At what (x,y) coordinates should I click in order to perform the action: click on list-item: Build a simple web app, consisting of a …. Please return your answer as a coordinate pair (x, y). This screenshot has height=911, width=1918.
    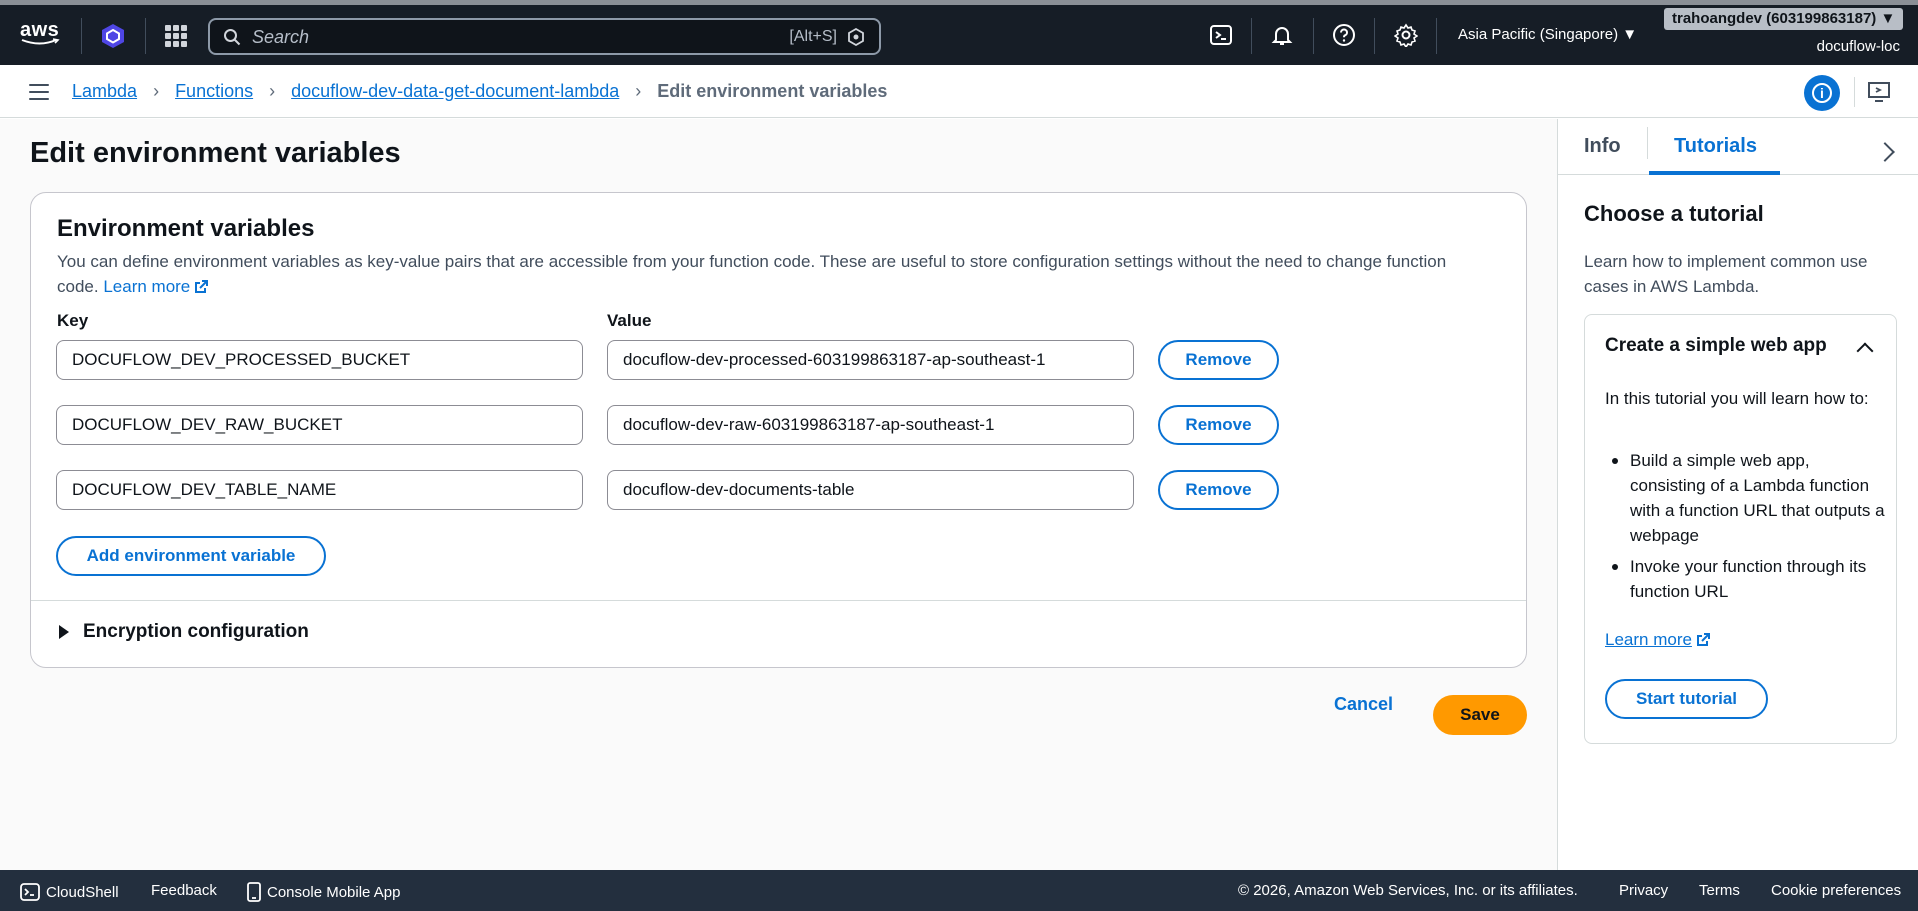
    Looking at the image, I should click on (1745, 498).